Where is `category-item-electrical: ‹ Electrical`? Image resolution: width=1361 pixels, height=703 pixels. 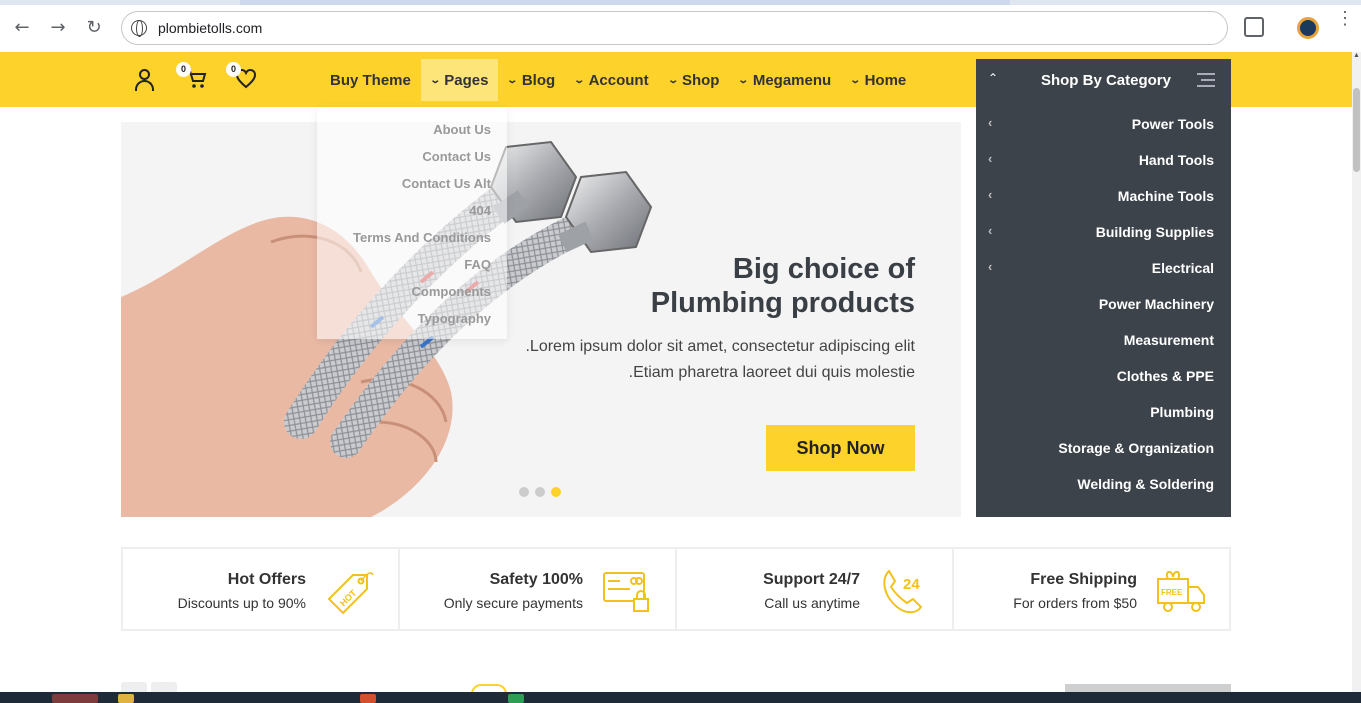
category-item-electrical: ‹ Electrical is located at coordinates (1103, 268).